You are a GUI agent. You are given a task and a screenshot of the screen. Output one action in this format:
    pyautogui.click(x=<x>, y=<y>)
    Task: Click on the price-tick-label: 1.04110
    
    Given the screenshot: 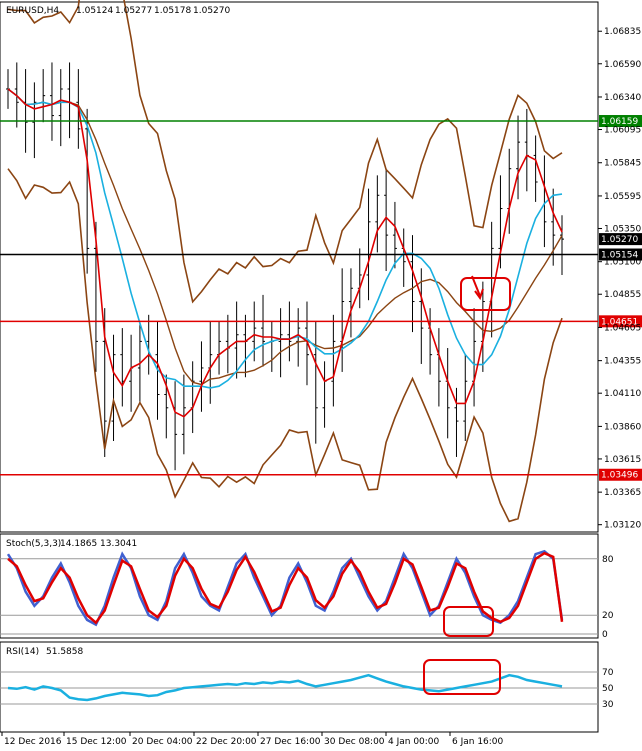 What is the action you would take?
    pyautogui.click(x=622, y=394)
    